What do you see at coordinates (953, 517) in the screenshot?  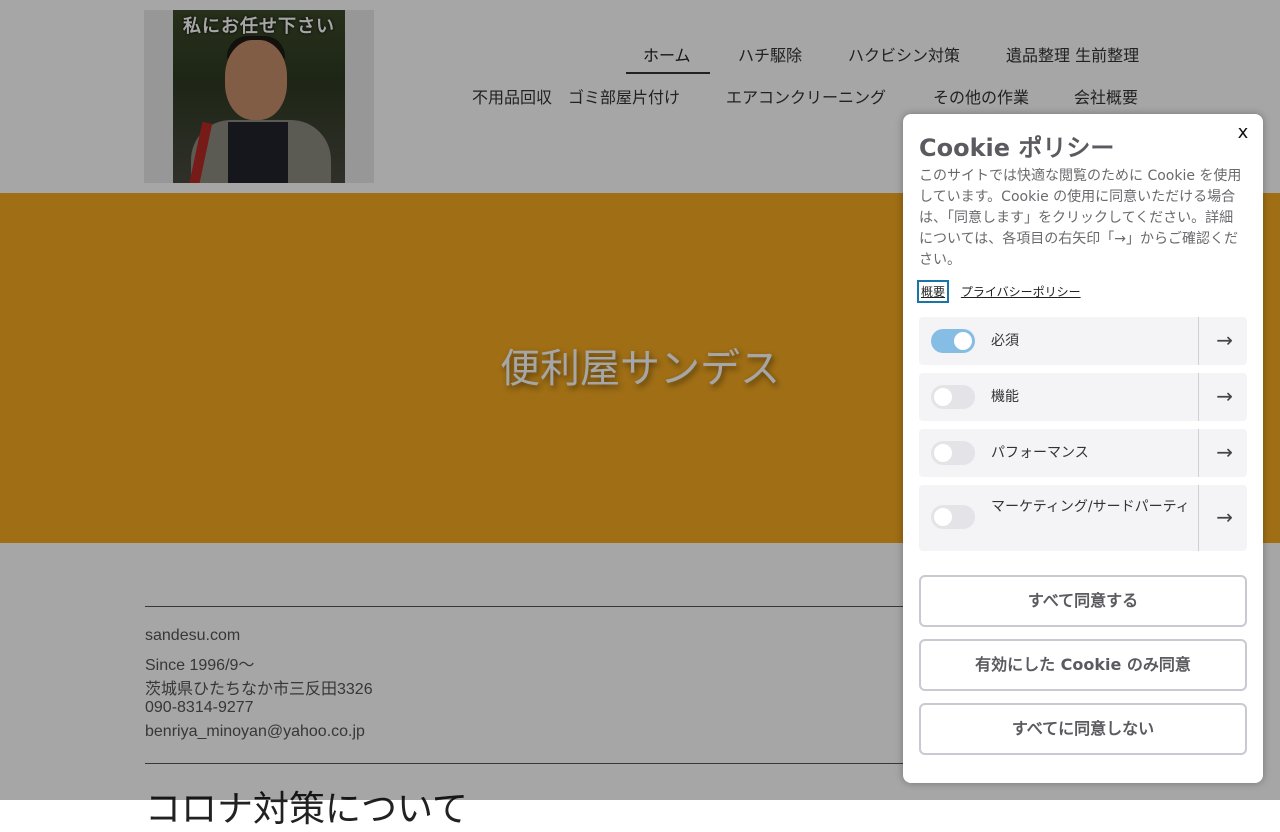 I see `toggle-marketing` at bounding box center [953, 517].